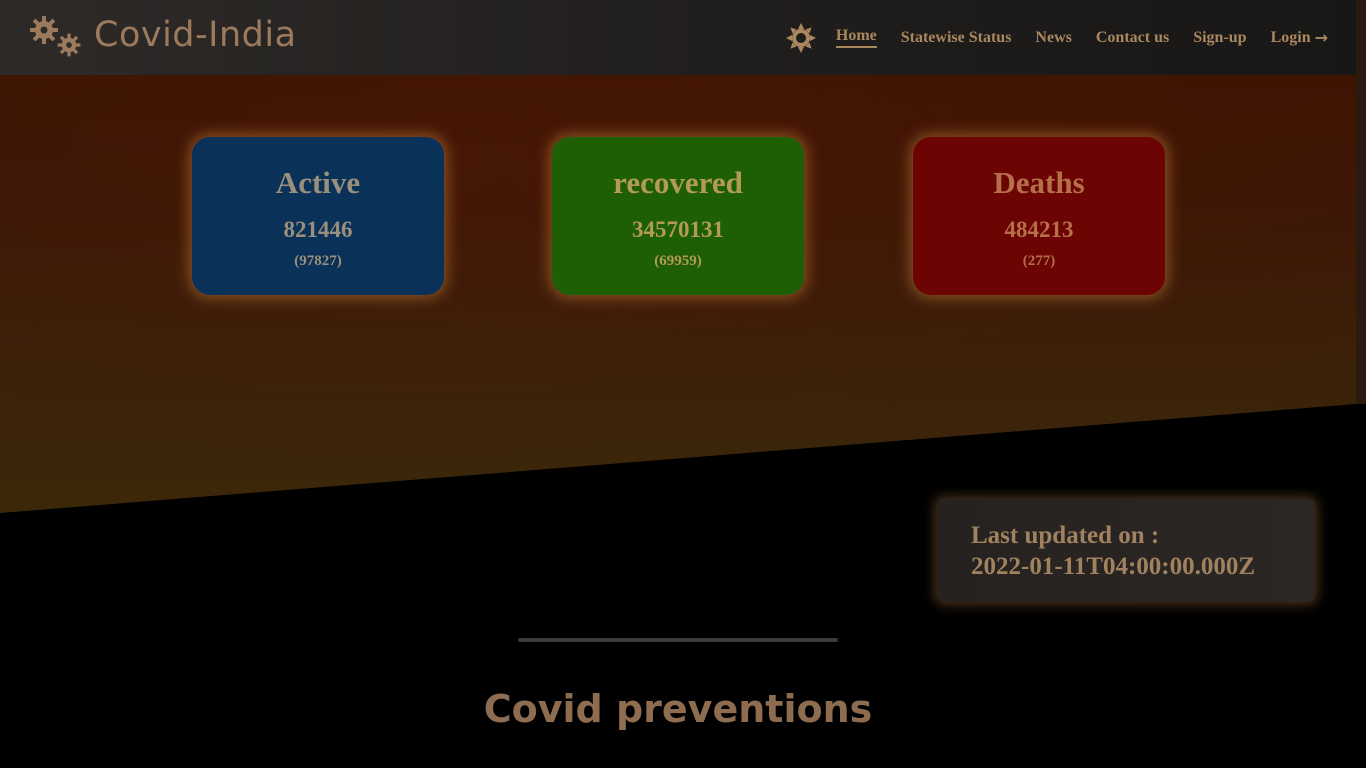 Image resolution: width=1366 pixels, height=768 pixels. What do you see at coordinates (956, 38) in the screenshot?
I see `nav-statewise-status: Statewise Status` at bounding box center [956, 38].